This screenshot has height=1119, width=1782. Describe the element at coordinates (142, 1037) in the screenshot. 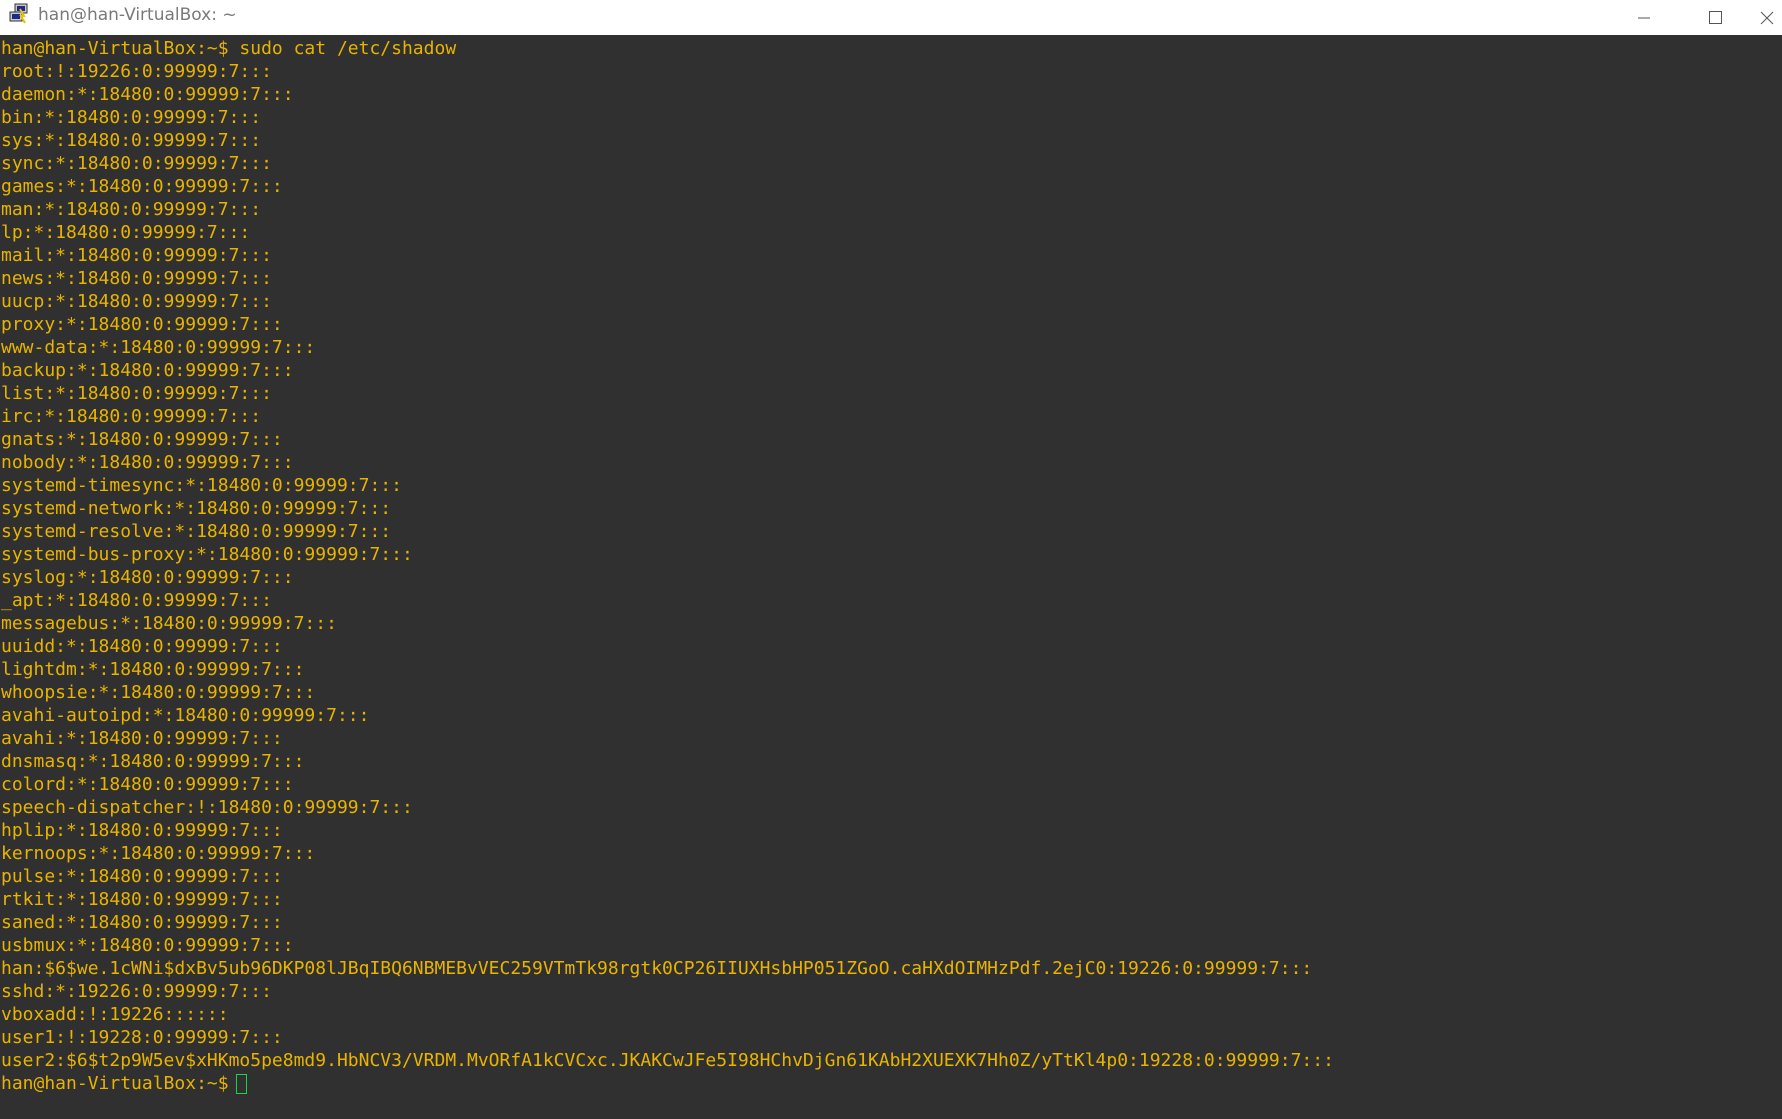

I see `output-line: user1:!:19228:0:99999:7:::` at that location.